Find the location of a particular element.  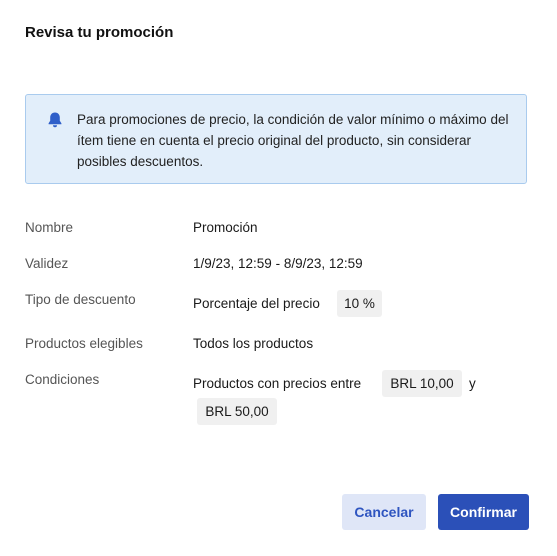

dialog-title: Revisa tu promoción is located at coordinates (99, 32).